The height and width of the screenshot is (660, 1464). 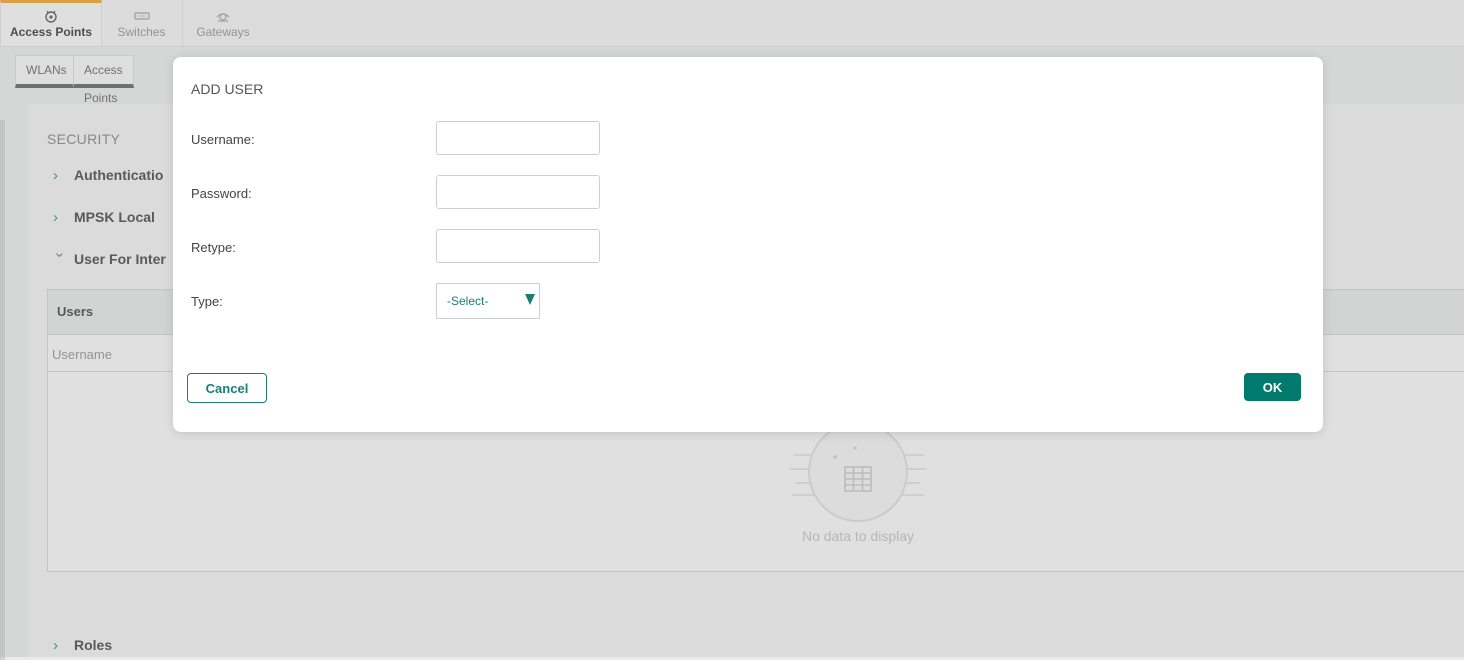 What do you see at coordinates (468, 301) in the screenshot?
I see `type-select-value: -Select-` at bounding box center [468, 301].